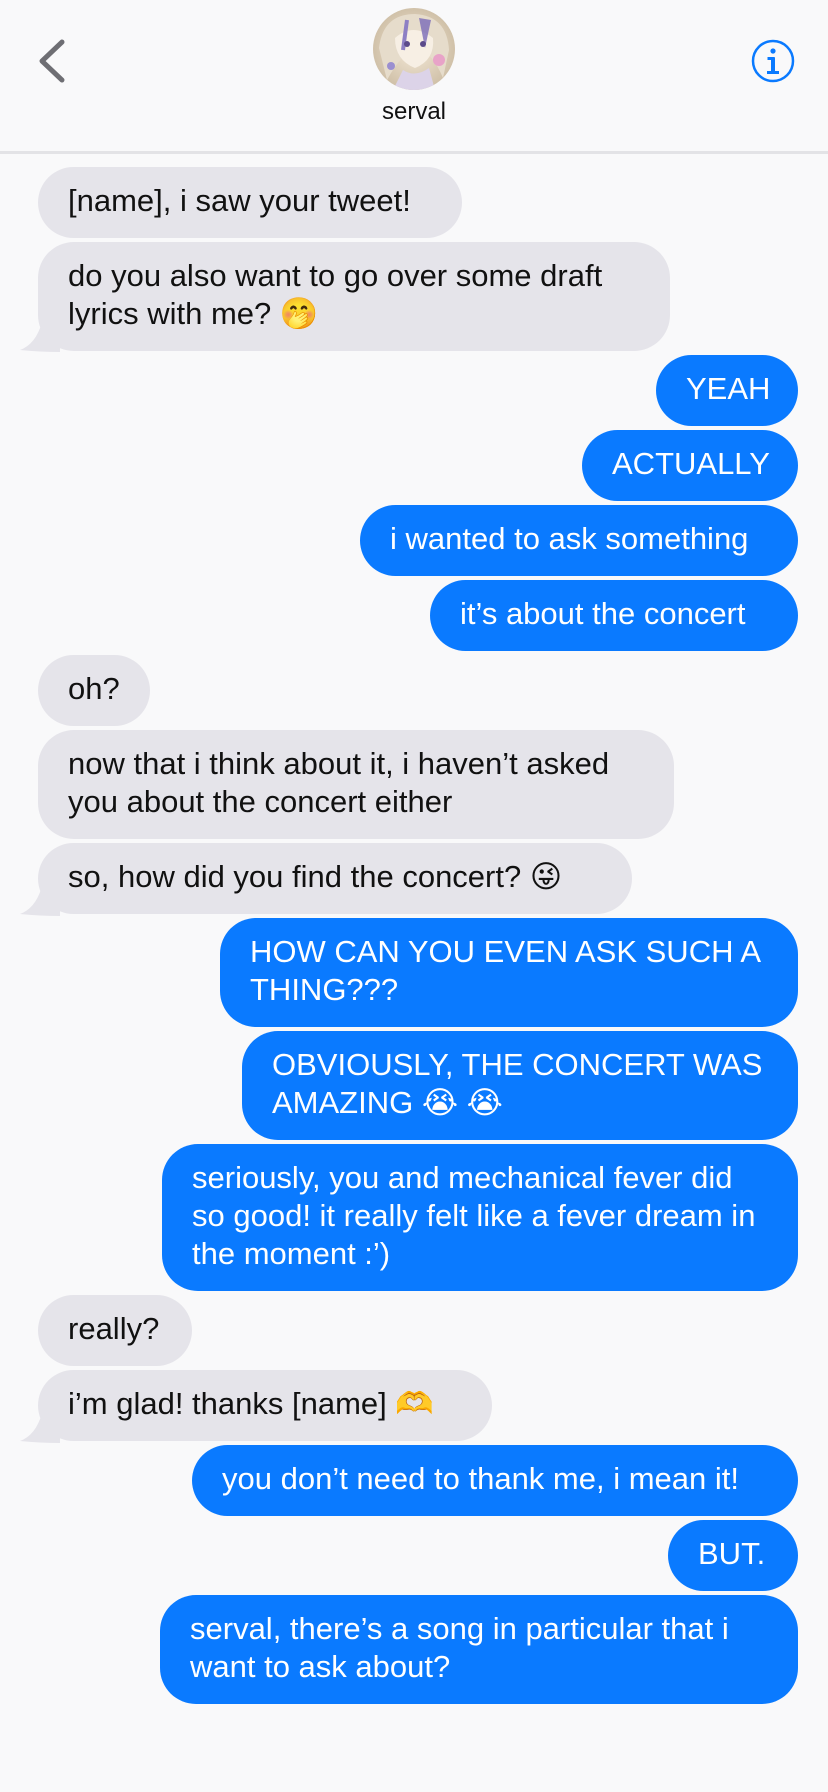  I want to click on message-bubble-incoming: so, how did you find the concert? 😜, so click(335, 878).